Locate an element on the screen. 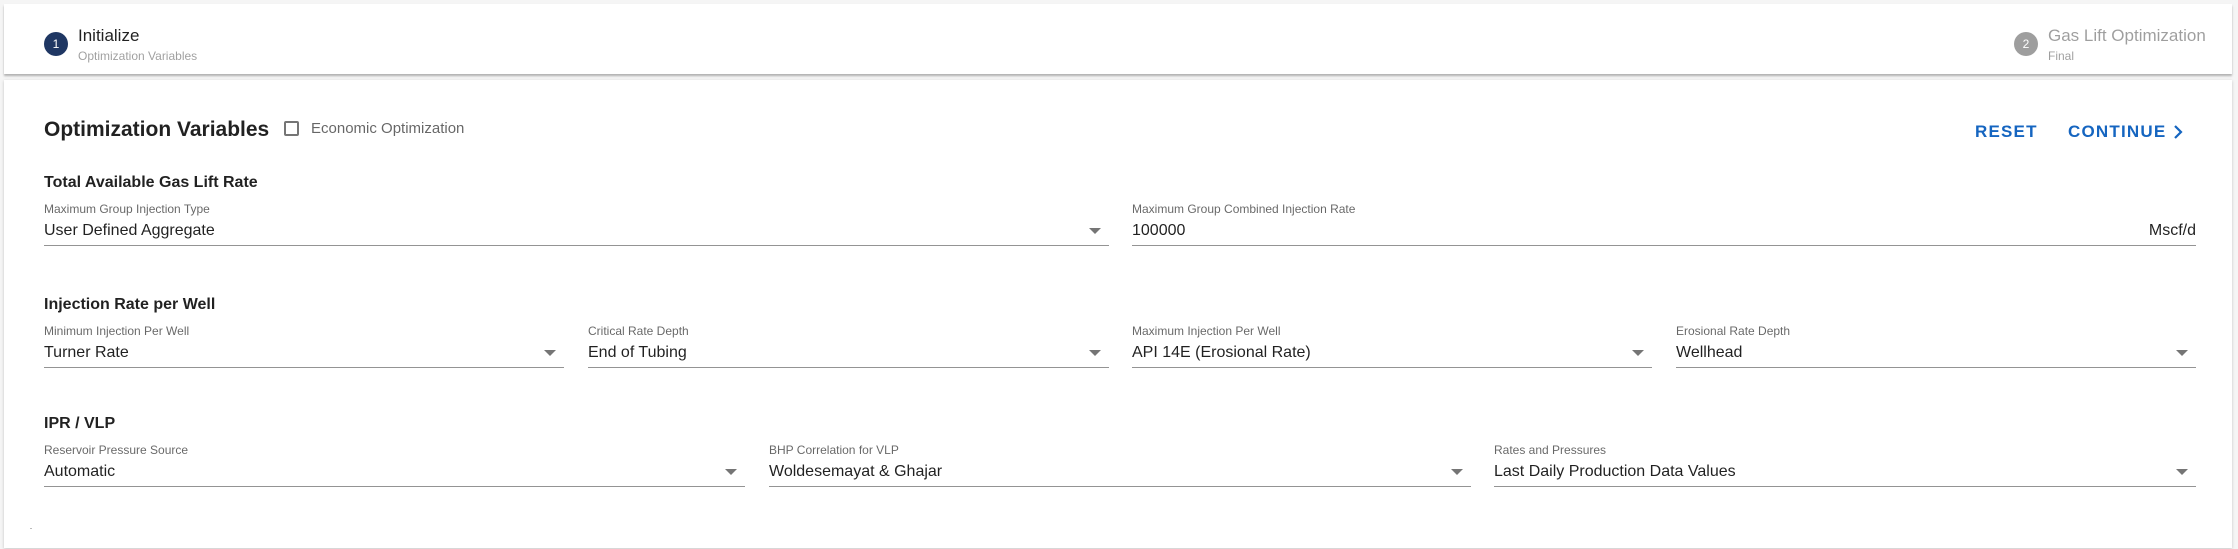 This screenshot has width=2238, height=549. economic-optimization-label: Economic Optimization is located at coordinates (388, 128).